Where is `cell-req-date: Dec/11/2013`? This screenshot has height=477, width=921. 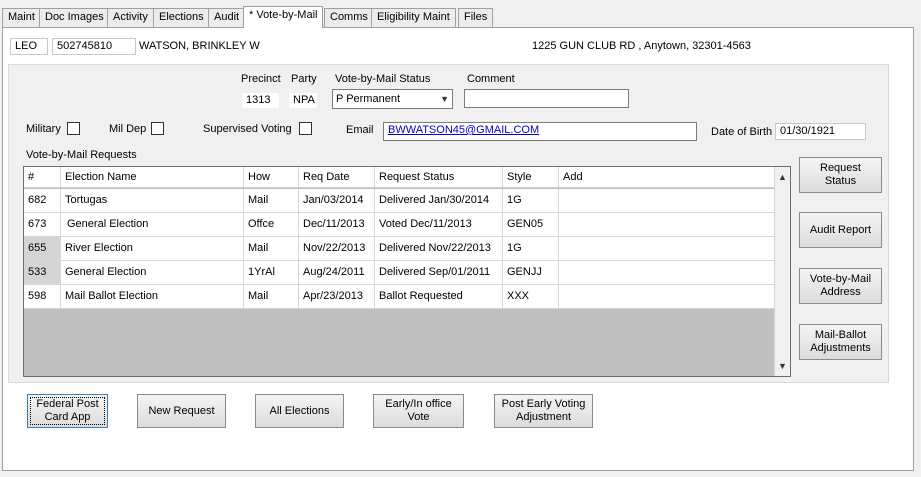 cell-req-date: Dec/11/2013 is located at coordinates (337, 224).